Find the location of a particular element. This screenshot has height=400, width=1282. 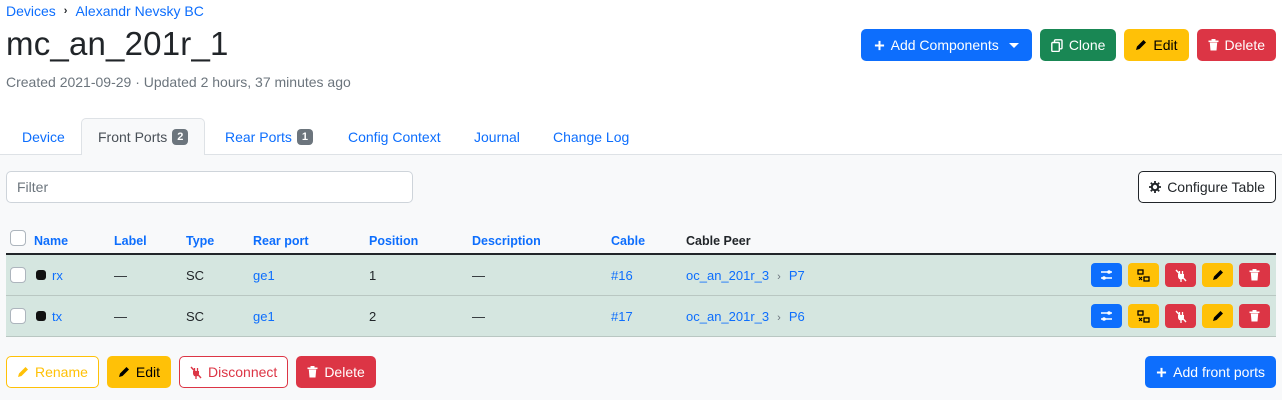

edit-label: Edit is located at coordinates (1165, 45).